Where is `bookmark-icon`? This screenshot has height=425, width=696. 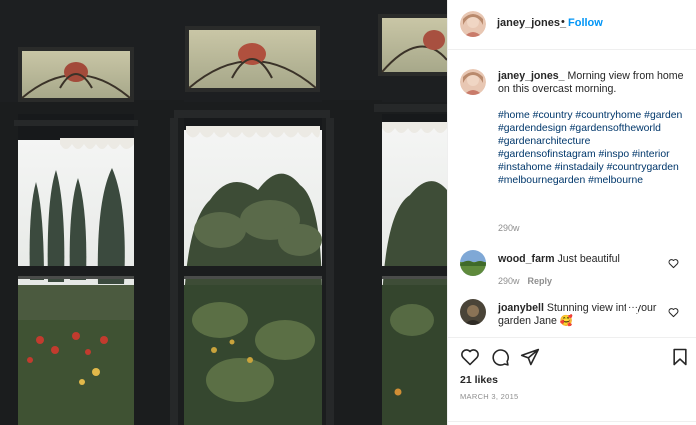
bookmark-icon is located at coordinates (680, 357).